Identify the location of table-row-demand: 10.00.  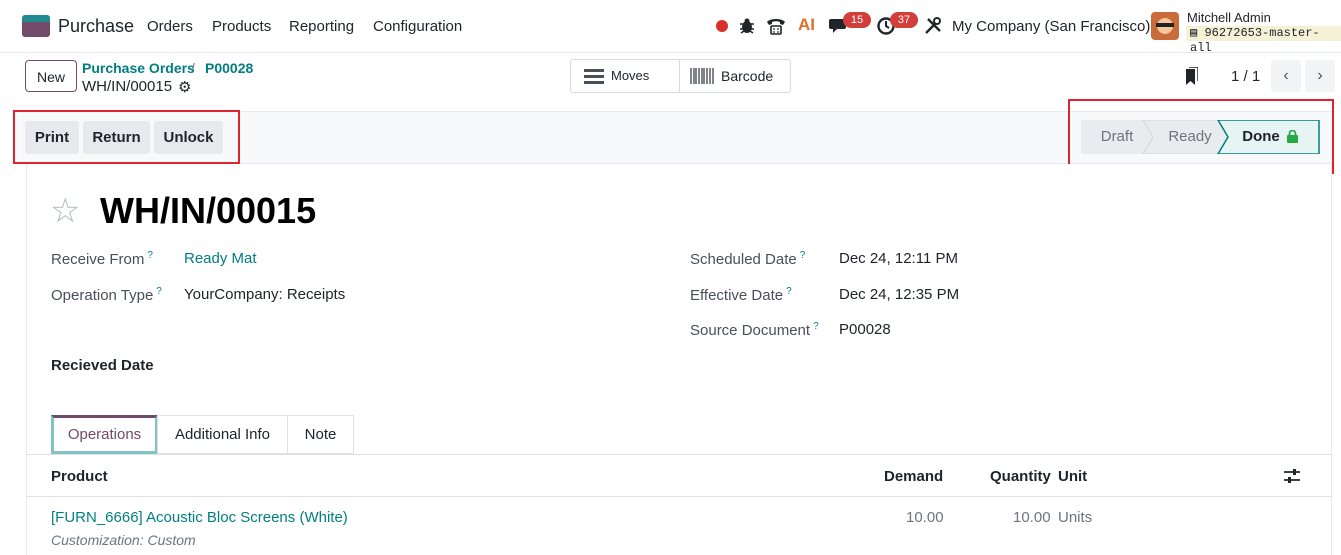
(925, 517).